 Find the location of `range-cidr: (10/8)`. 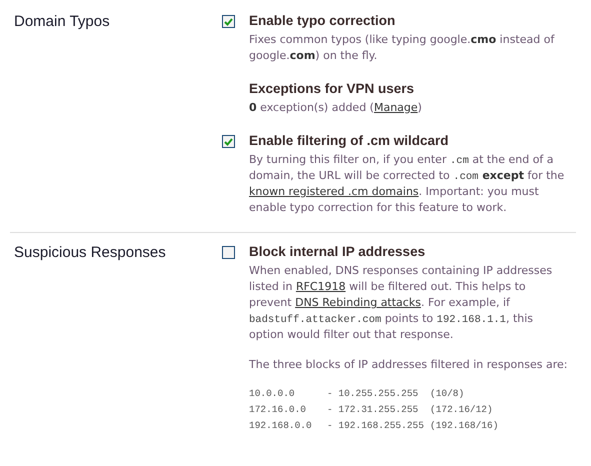

range-cidr: (10/8) is located at coordinates (447, 394).